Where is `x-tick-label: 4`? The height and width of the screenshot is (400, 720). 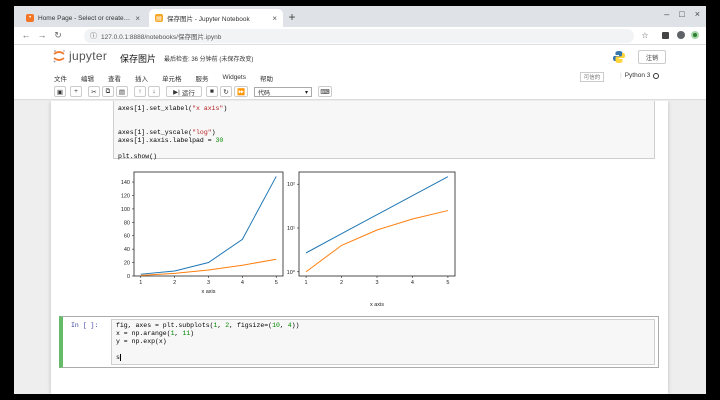 x-tick-label: 4 is located at coordinates (412, 283).